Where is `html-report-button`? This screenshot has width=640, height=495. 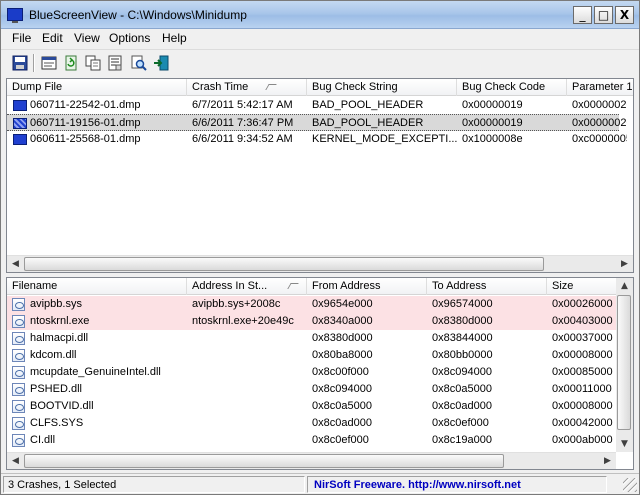 html-report-button is located at coordinates (49, 63).